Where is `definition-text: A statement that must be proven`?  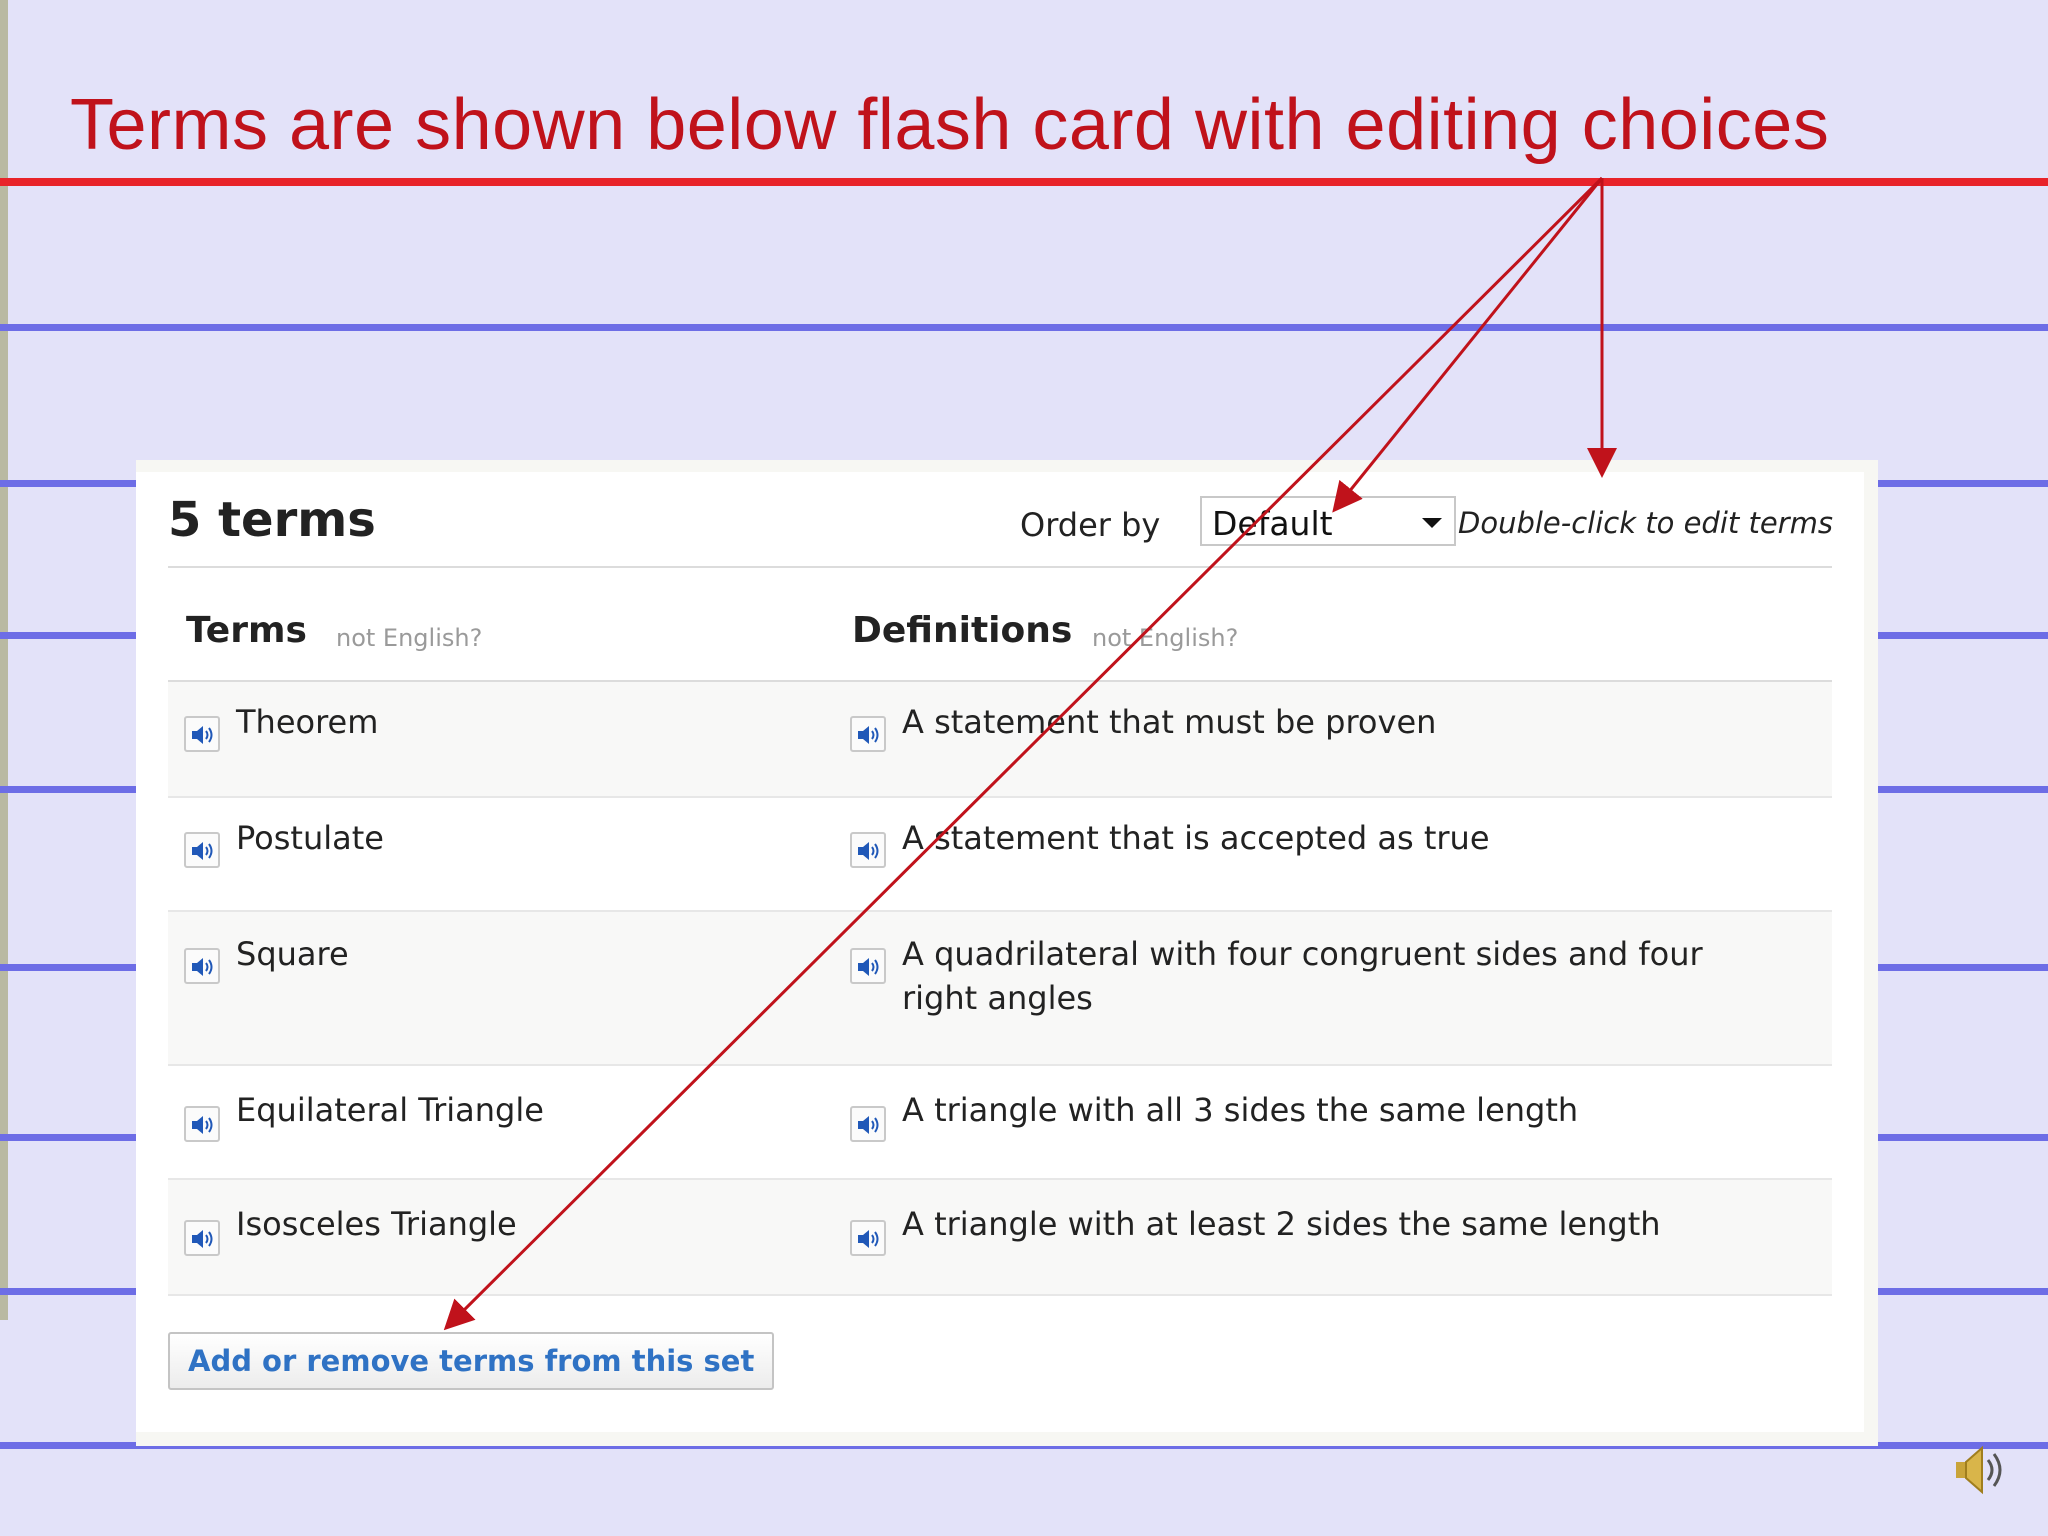 definition-text: A statement that must be proven is located at coordinates (1169, 722).